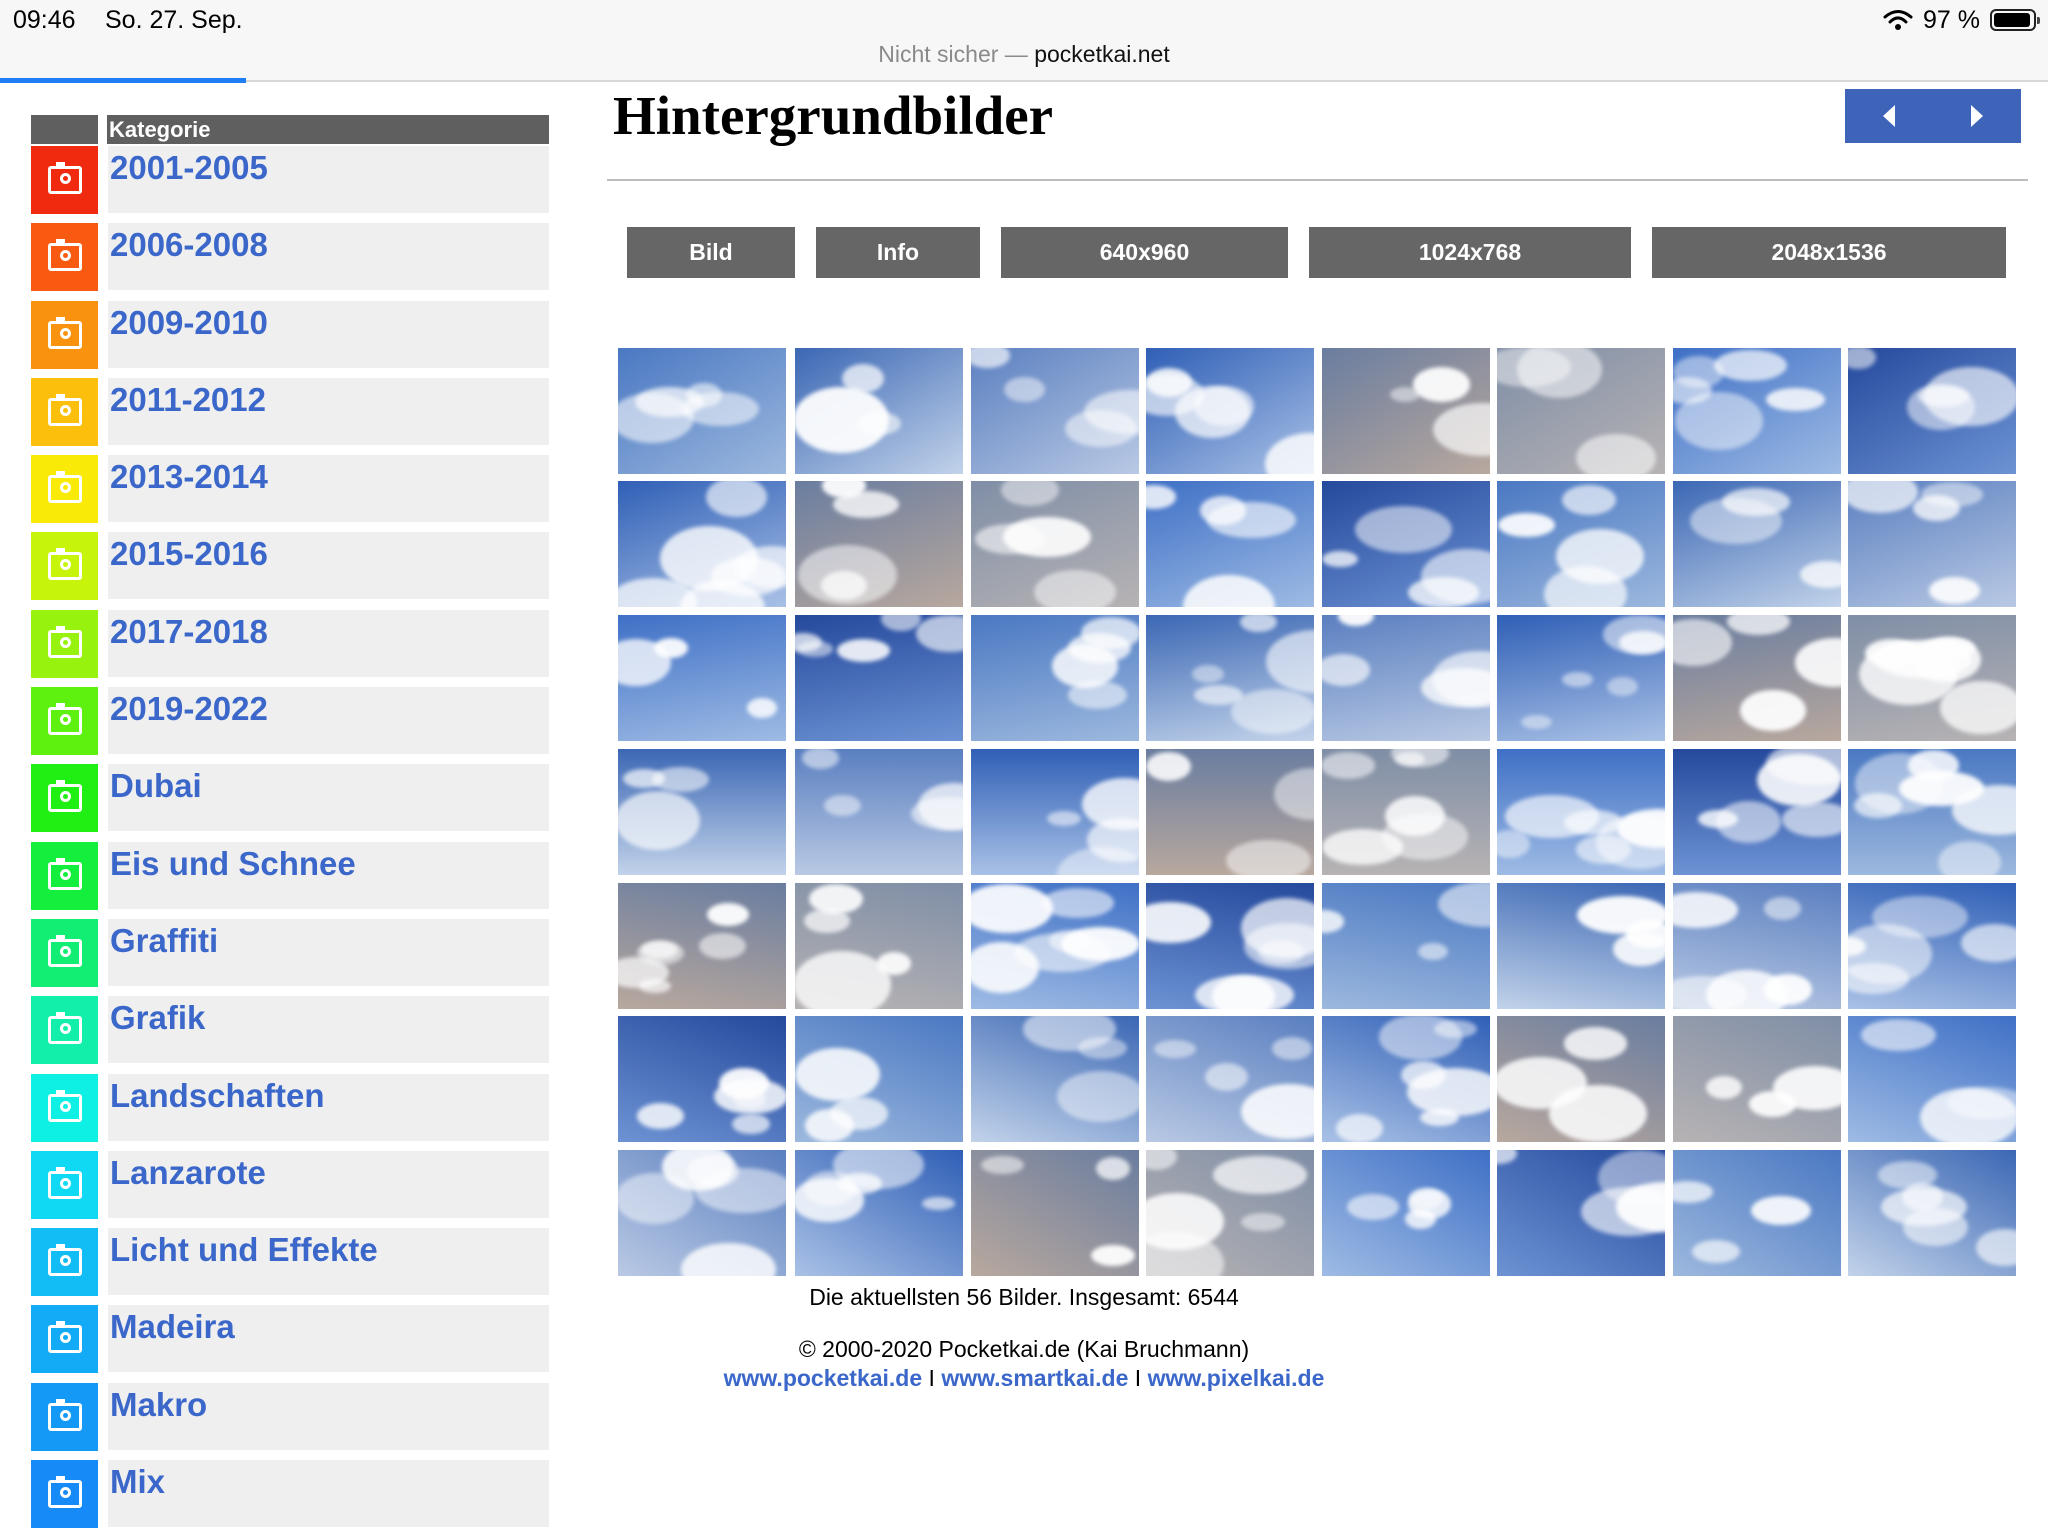 The image size is (2048, 1536). What do you see at coordinates (1977, 116) in the screenshot?
I see `next-button` at bounding box center [1977, 116].